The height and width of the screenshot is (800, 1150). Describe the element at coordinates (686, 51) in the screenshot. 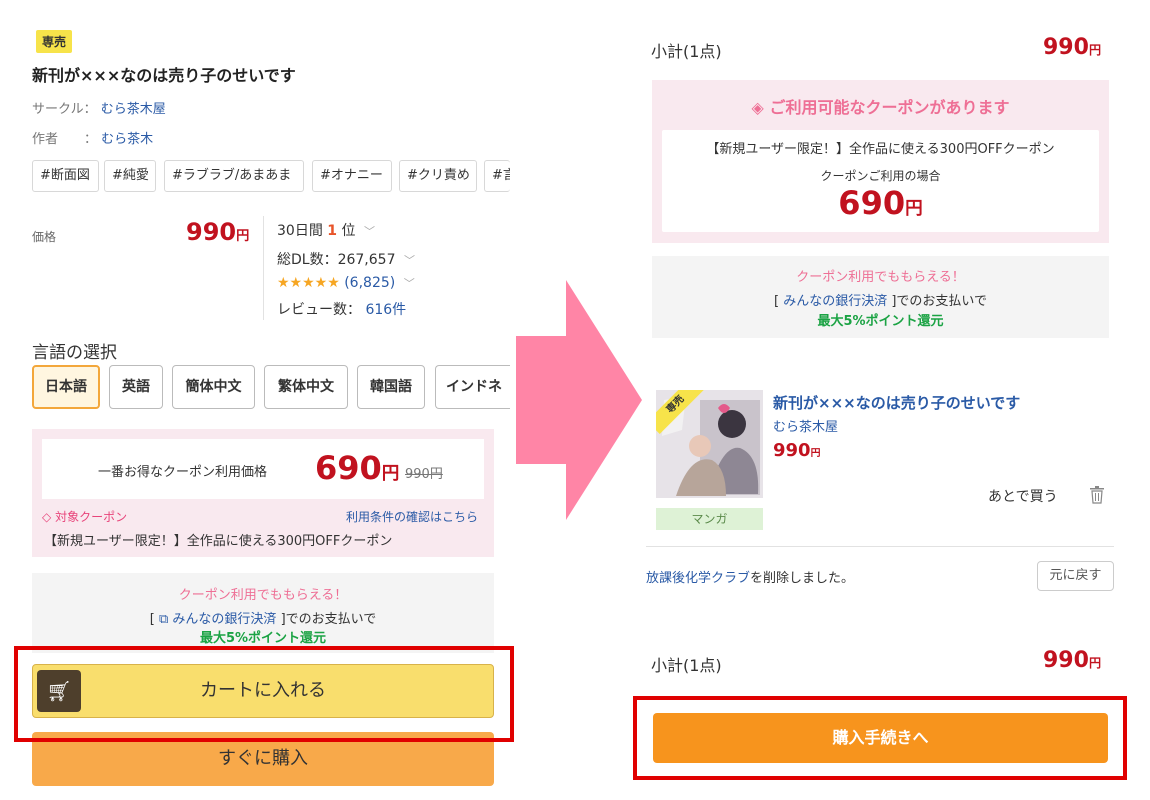

I see `subtotal-label: 小計(1点)` at that location.